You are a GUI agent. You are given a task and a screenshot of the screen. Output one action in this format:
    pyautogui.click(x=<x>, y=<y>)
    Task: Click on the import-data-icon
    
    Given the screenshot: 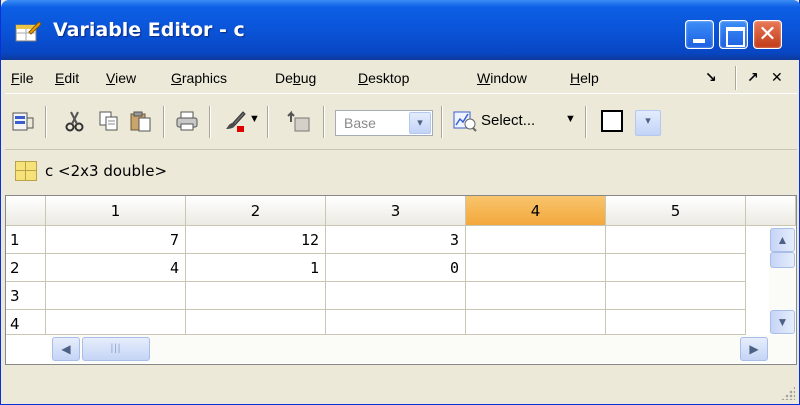 What is the action you would take?
    pyautogui.click(x=23, y=121)
    